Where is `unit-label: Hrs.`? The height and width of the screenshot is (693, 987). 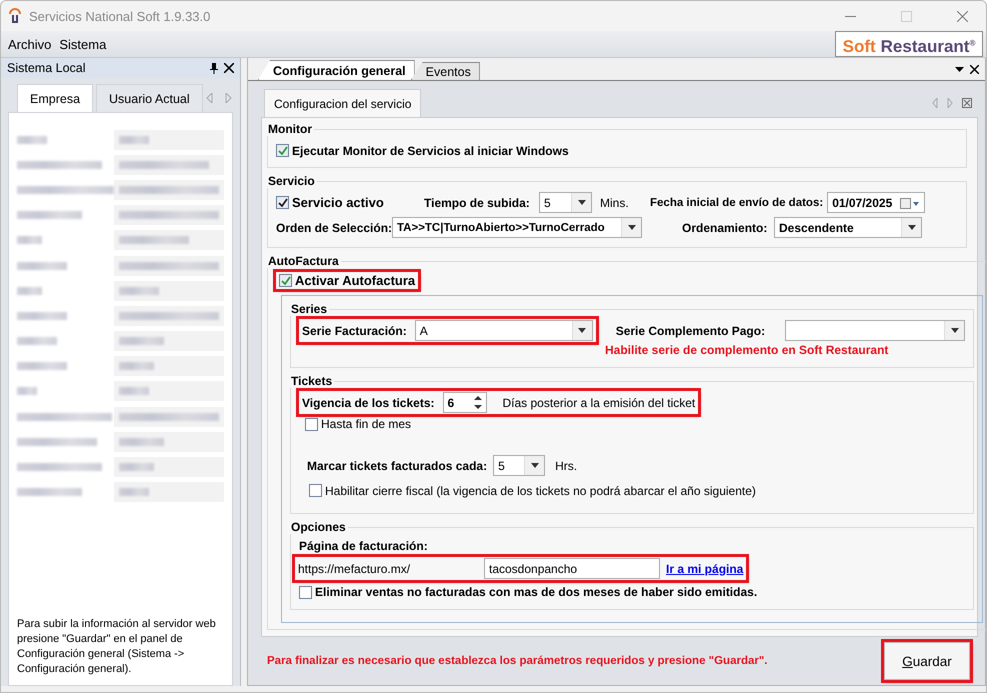 unit-label: Hrs. is located at coordinates (566, 465).